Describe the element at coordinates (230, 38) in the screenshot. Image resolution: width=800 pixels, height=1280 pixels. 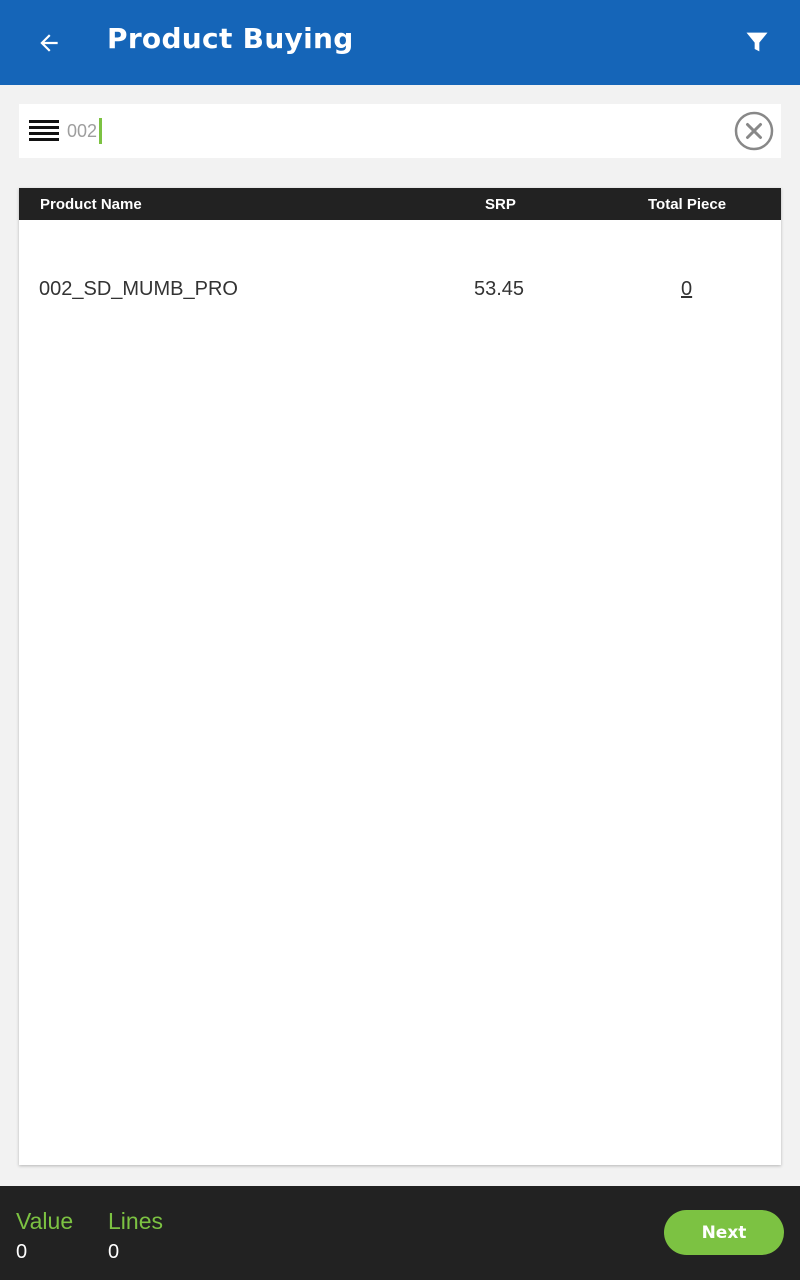
I see `page-title: Product Buying` at that location.